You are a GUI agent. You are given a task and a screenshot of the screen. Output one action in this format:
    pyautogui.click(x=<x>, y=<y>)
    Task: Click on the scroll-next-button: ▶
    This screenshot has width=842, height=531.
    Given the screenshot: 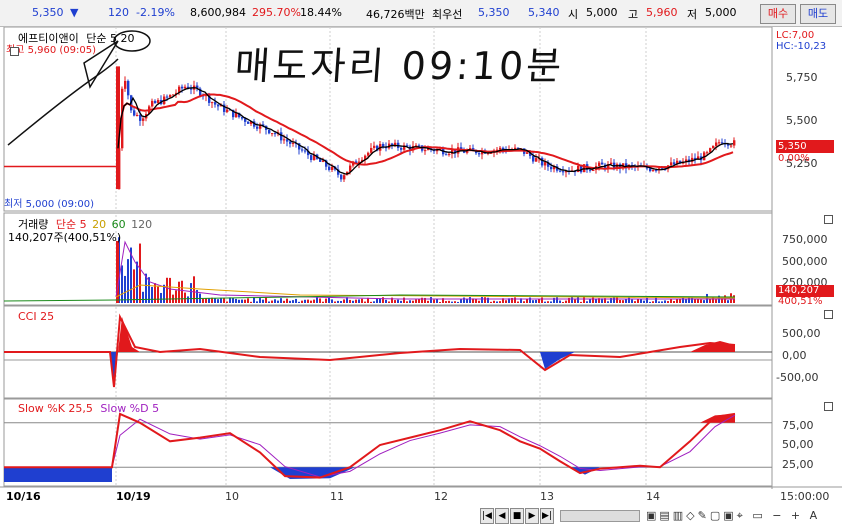 What is the action you would take?
    pyautogui.click(x=532, y=516)
    